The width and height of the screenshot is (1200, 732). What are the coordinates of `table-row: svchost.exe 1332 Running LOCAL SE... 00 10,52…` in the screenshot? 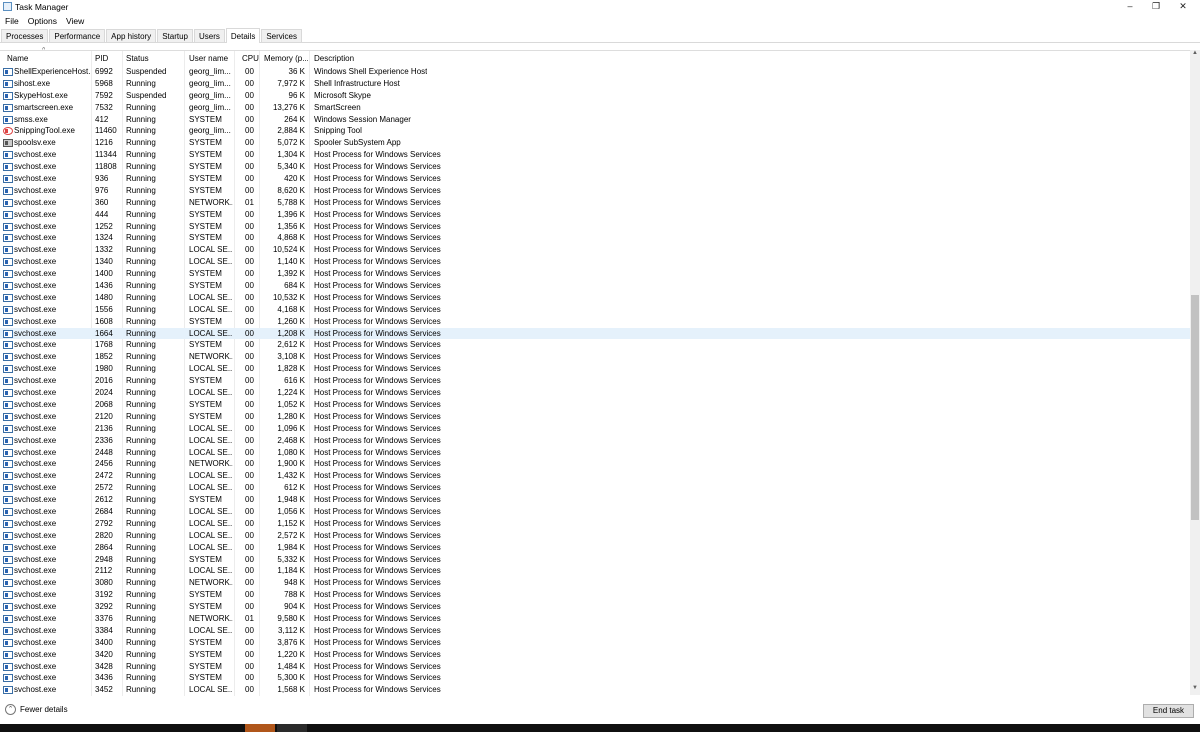 It's located at (595, 250).